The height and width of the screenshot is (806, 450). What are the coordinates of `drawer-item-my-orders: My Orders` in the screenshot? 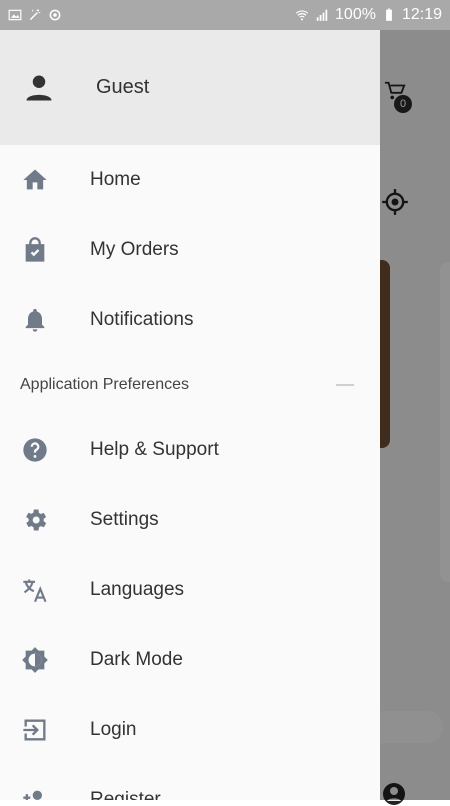 It's located at (190, 250).